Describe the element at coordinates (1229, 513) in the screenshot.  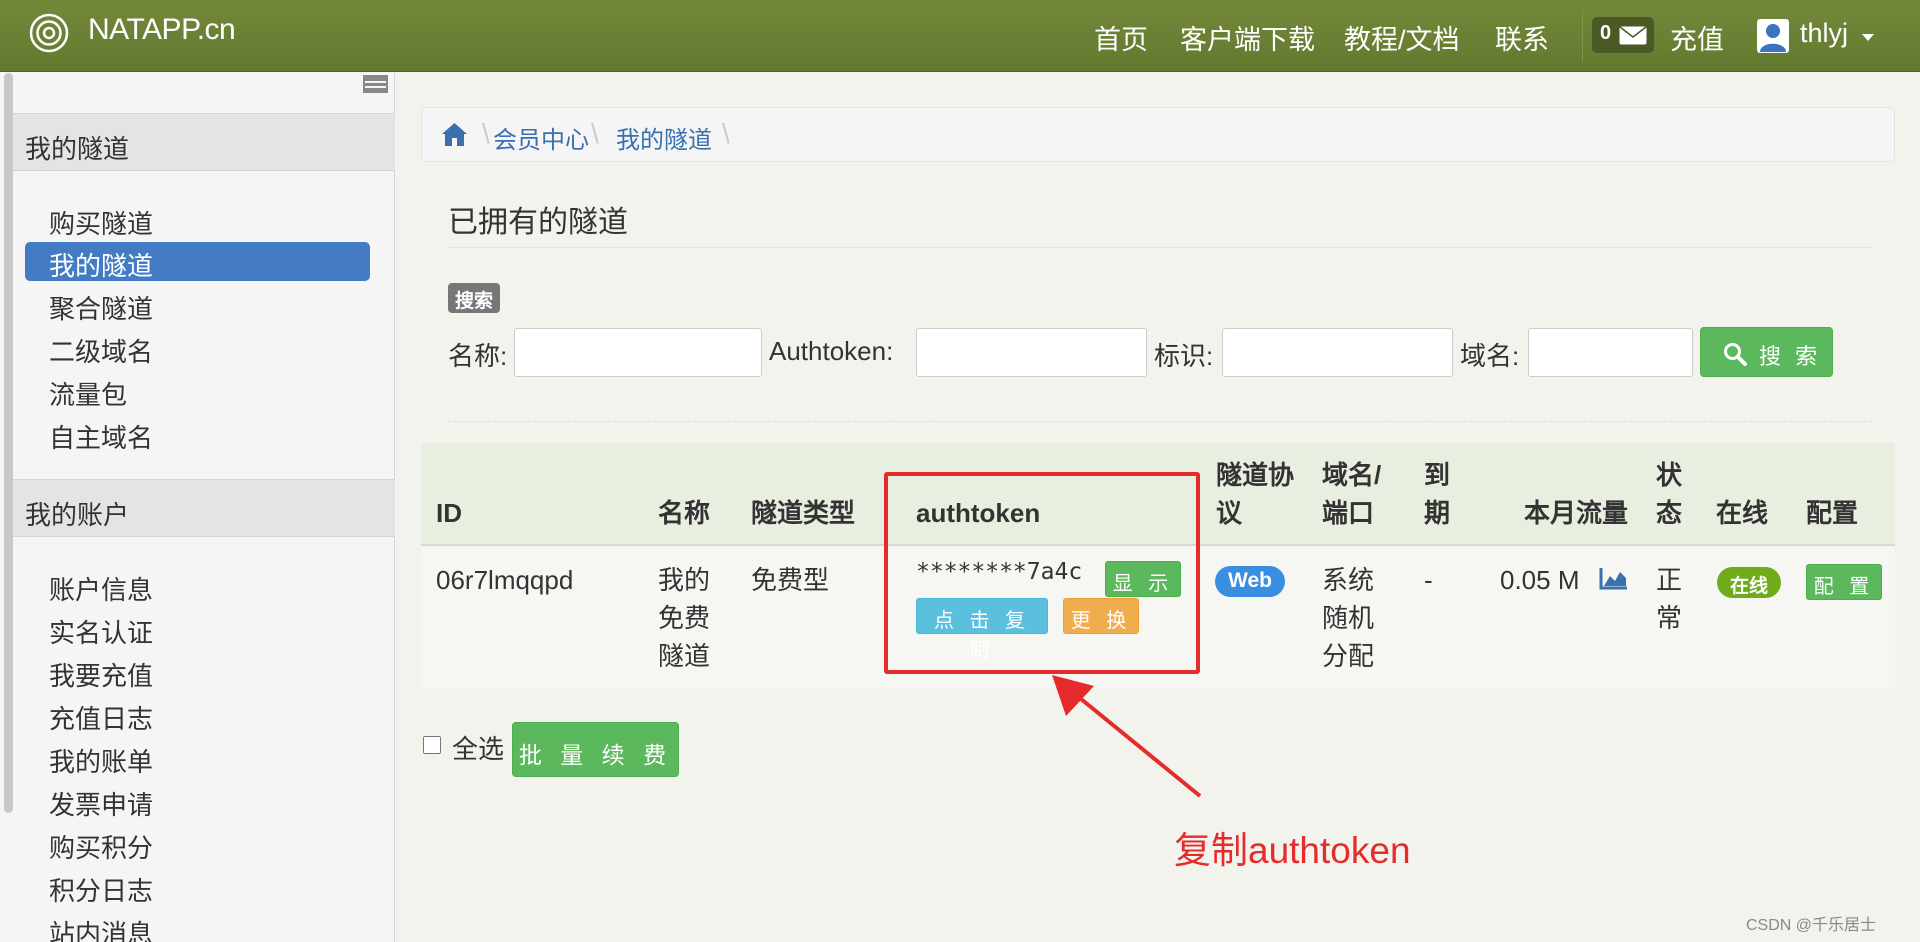
I see `col-header-protocol: 议` at that location.